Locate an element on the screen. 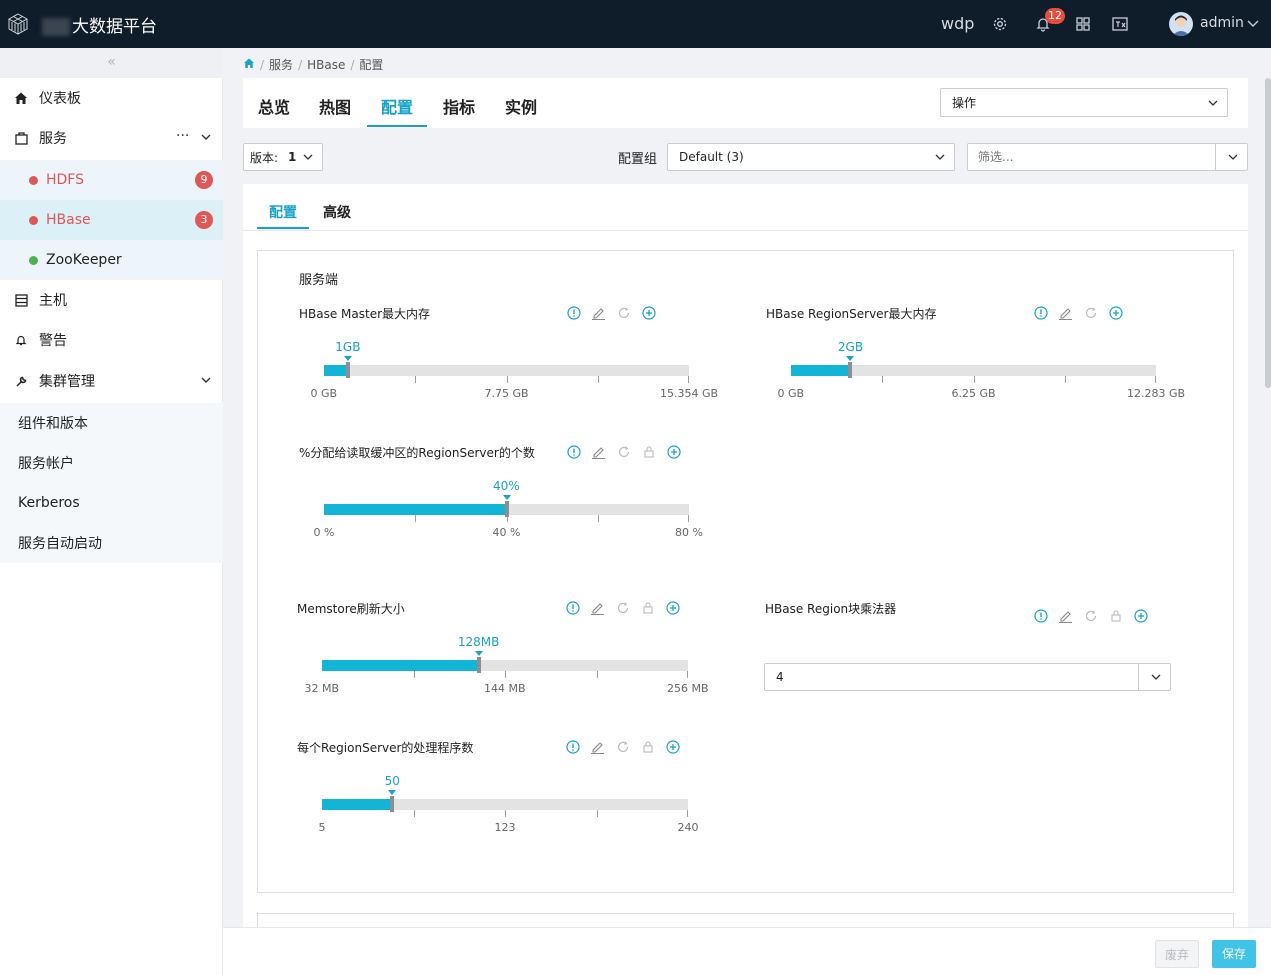 This screenshot has width=1271, height=975. version-select: 版本: 1 is located at coordinates (283, 157).